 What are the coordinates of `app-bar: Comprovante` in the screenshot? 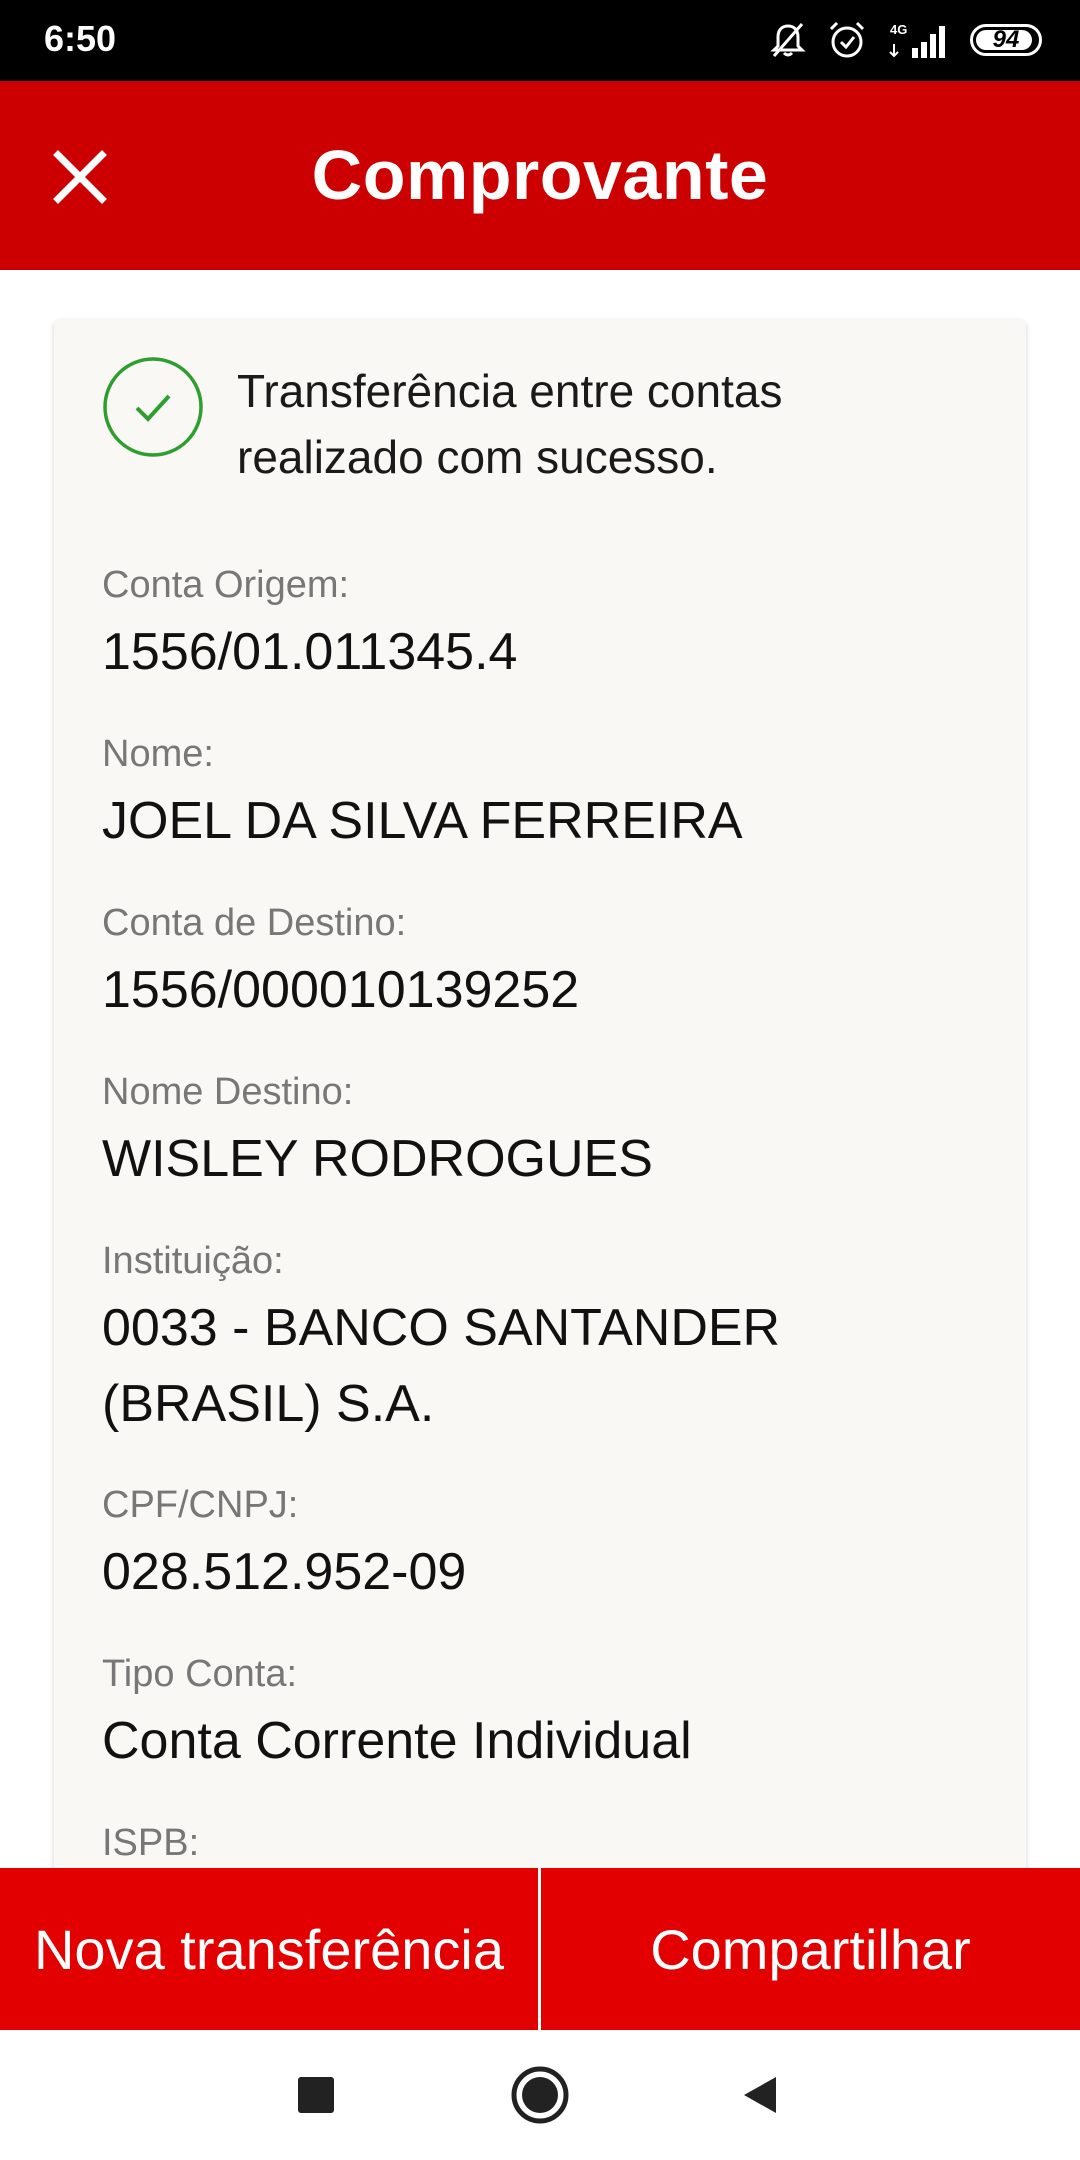 It's located at (540, 175).